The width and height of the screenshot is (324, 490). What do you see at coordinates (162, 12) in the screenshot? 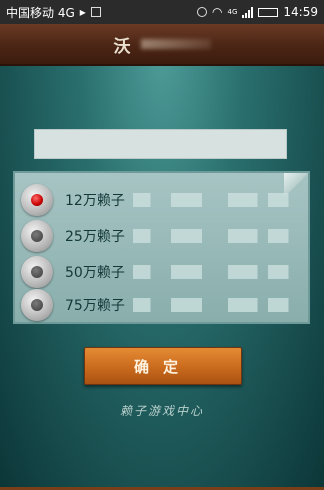
I see `status-bar: 中国移动 4G ▸ ◠ 4G 14:59` at bounding box center [162, 12].